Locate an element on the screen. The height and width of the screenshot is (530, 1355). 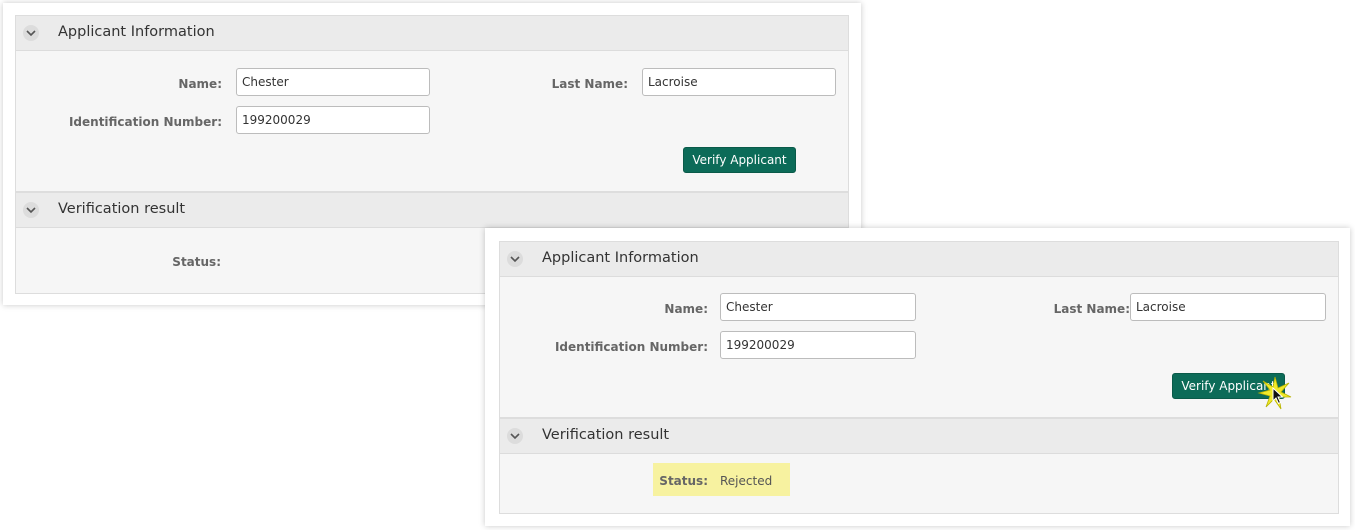
mouse-pointer-icon is located at coordinates (1278, 397).